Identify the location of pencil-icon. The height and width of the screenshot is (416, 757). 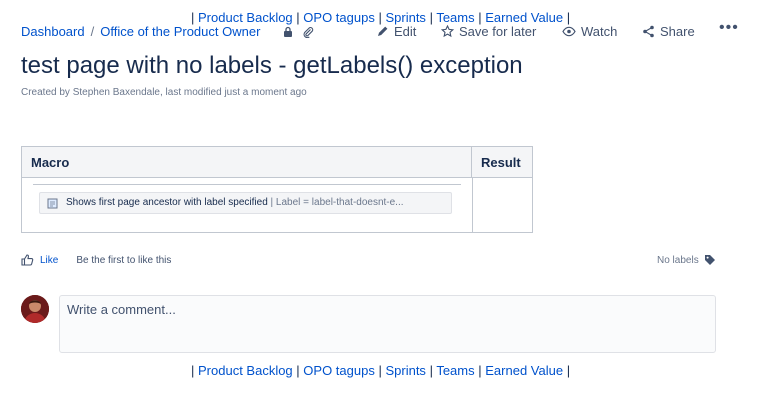
(383, 31).